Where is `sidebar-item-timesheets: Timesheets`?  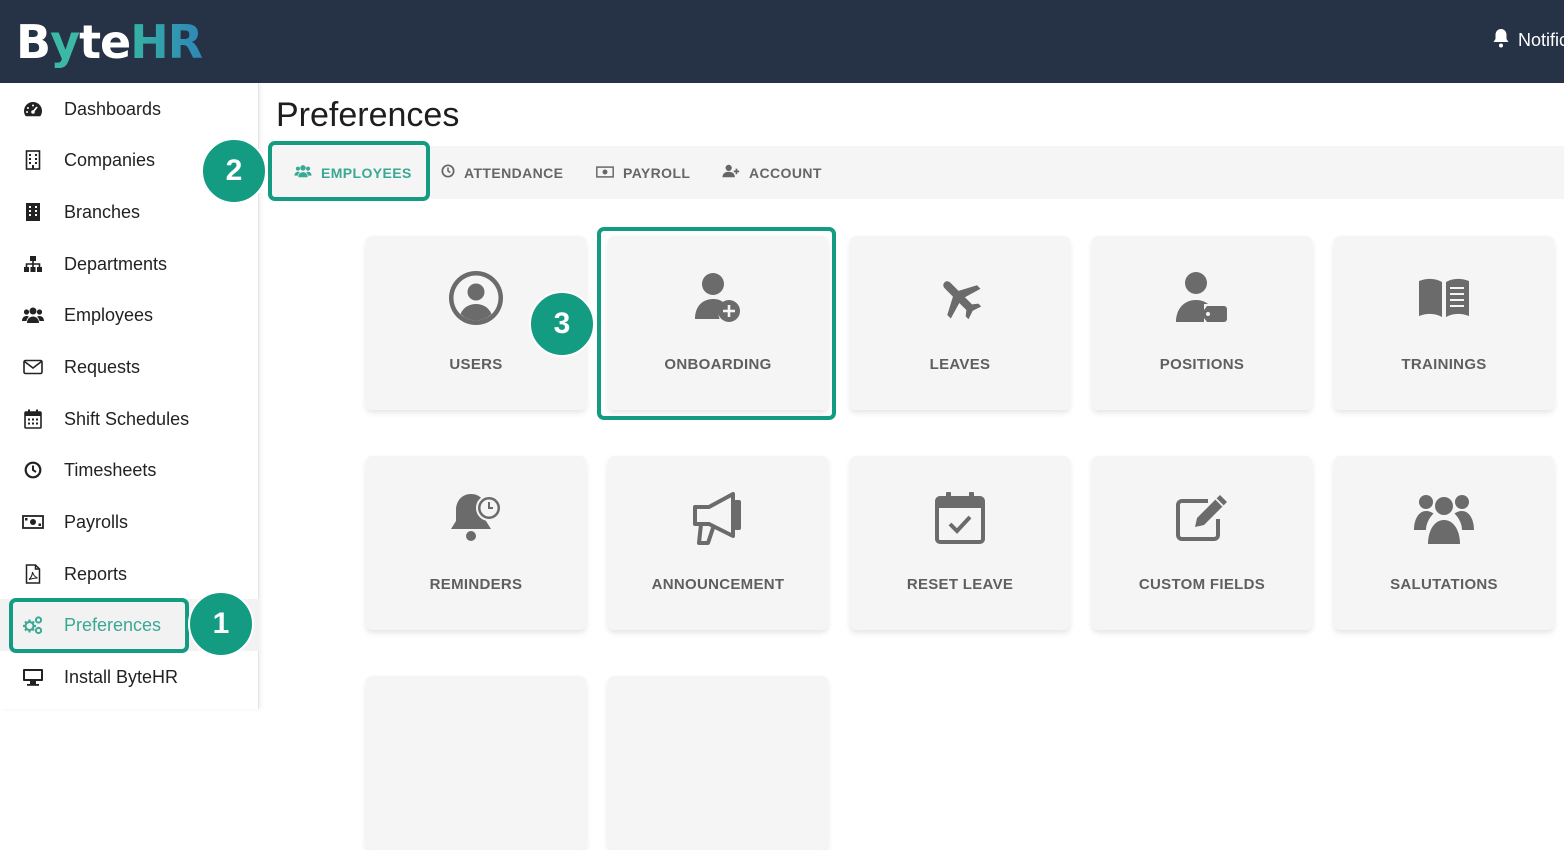 sidebar-item-timesheets: Timesheets is located at coordinates (129, 470).